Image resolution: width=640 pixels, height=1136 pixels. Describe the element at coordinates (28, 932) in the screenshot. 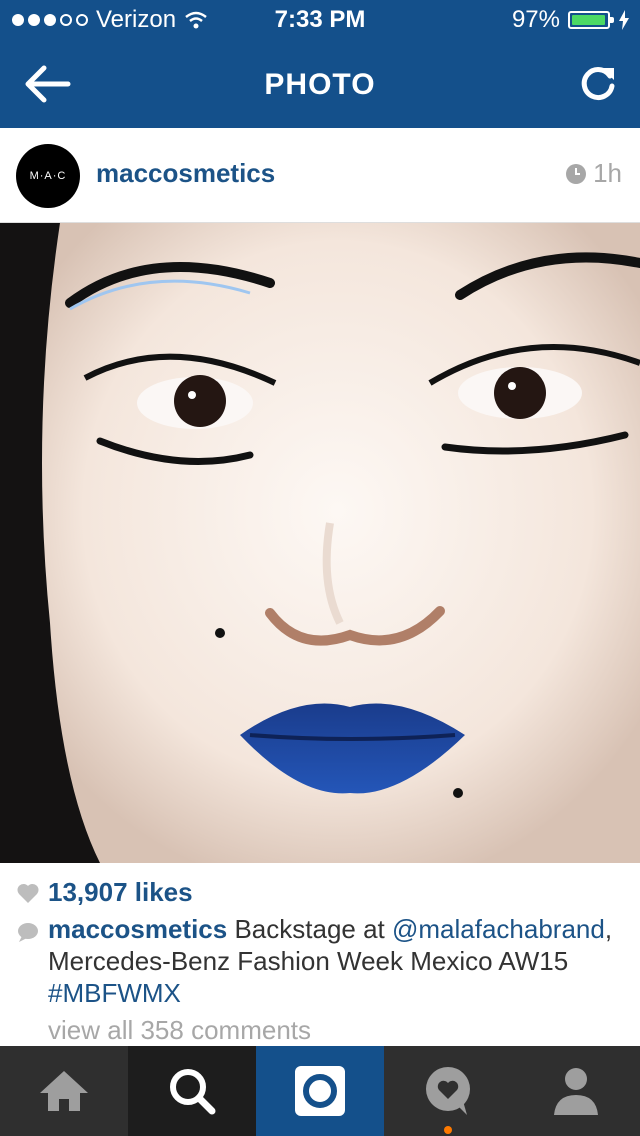

I see `comment-bubble-icon` at that location.